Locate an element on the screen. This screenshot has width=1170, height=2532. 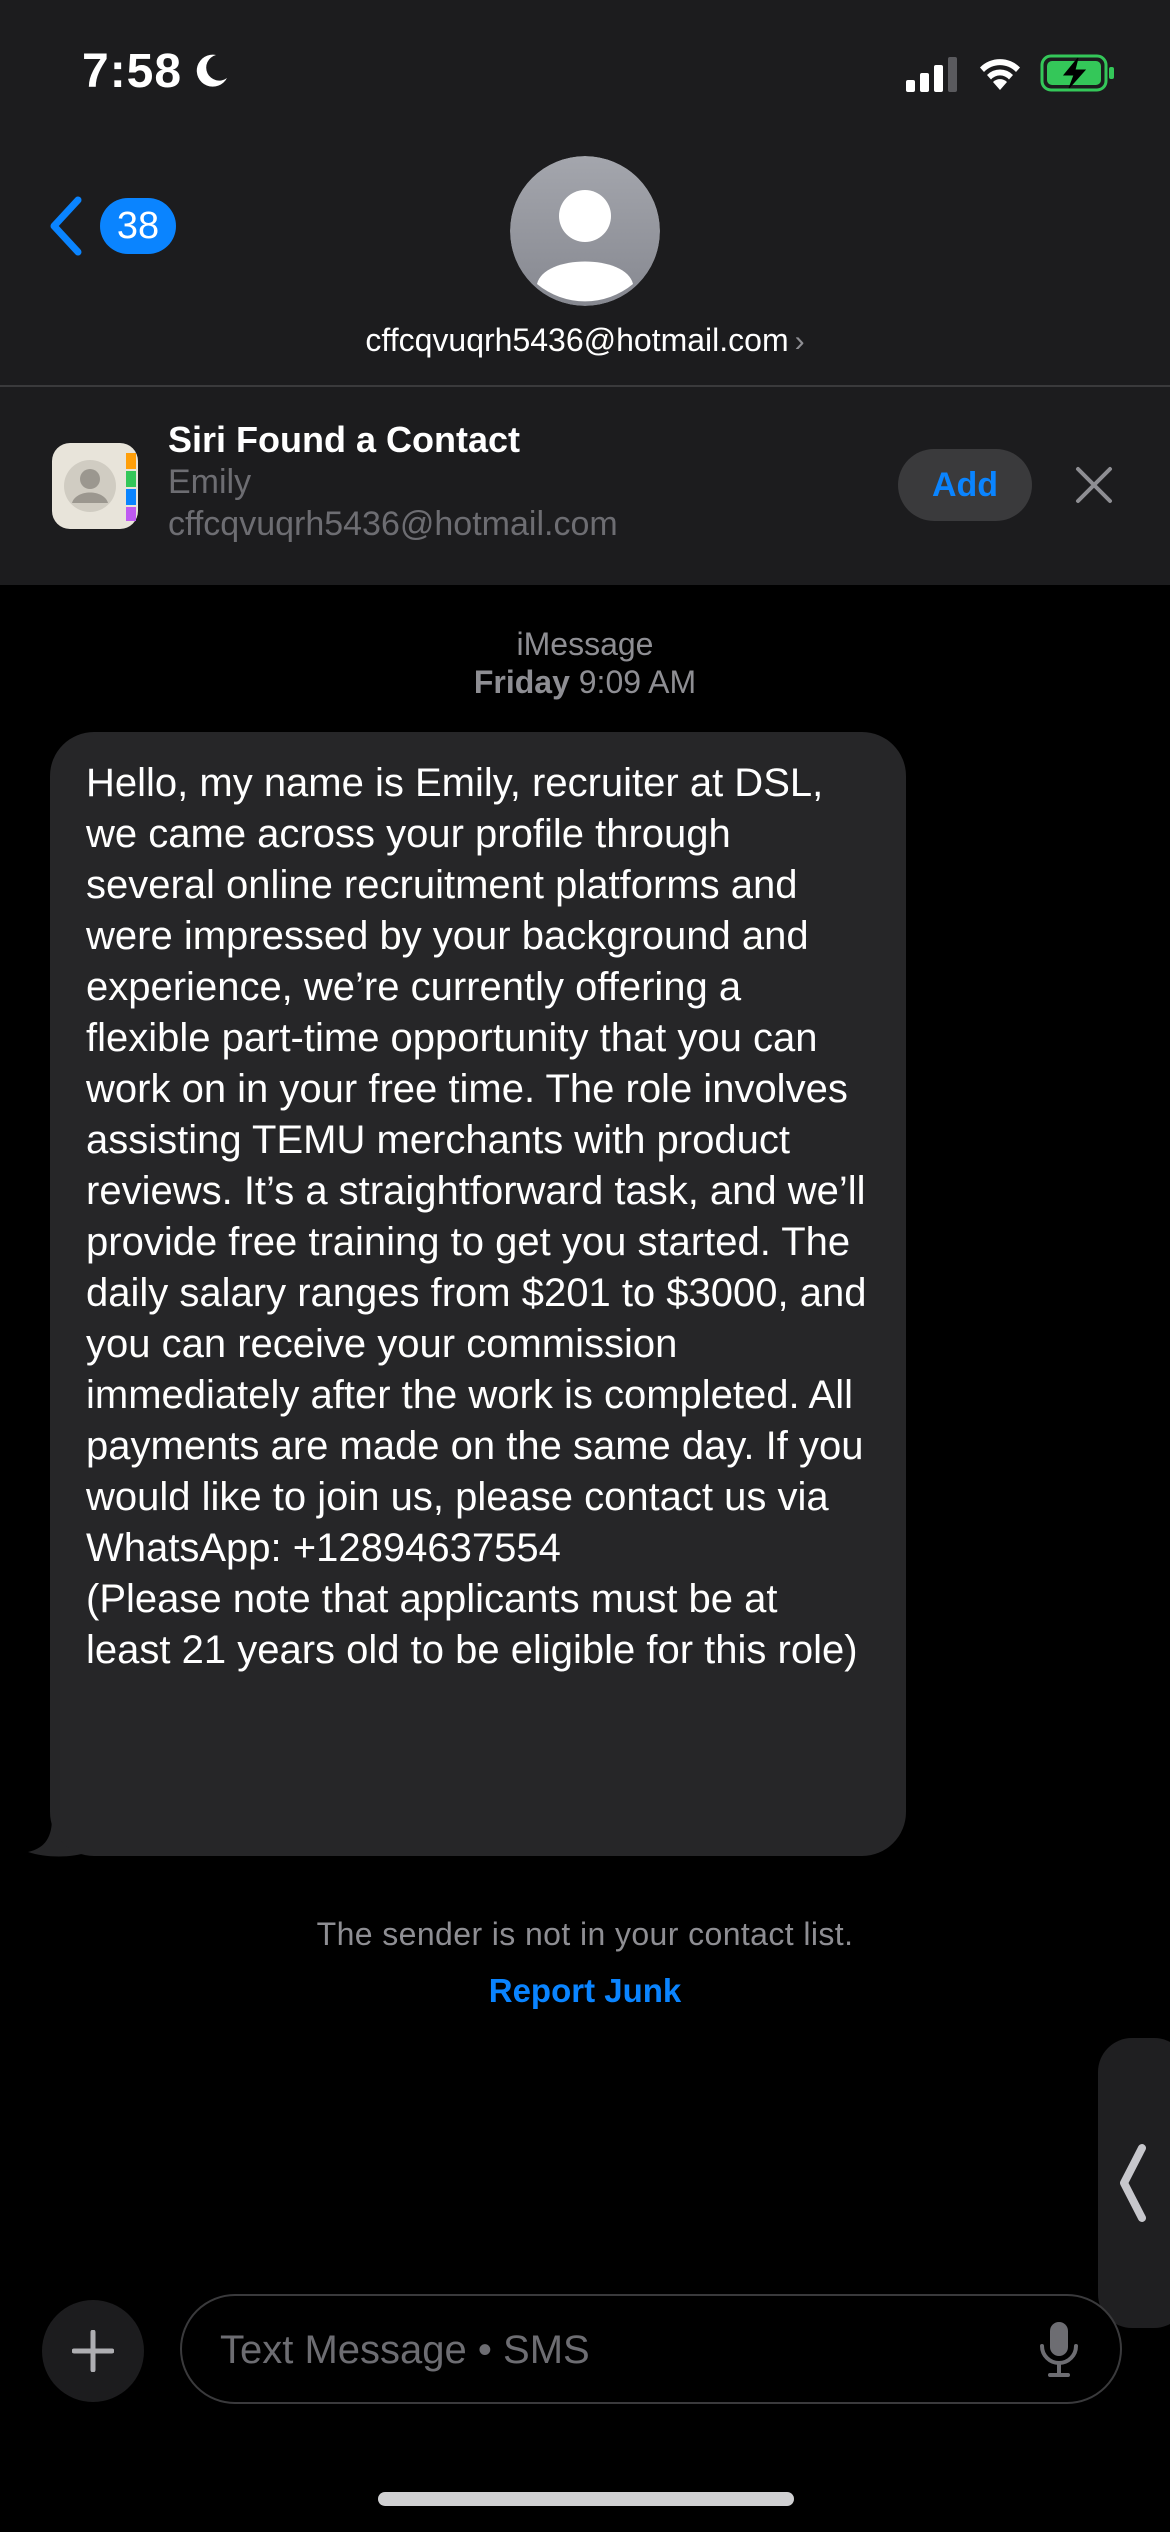
siri-banner-title: Siri Found a Contact is located at coordinates (344, 439).